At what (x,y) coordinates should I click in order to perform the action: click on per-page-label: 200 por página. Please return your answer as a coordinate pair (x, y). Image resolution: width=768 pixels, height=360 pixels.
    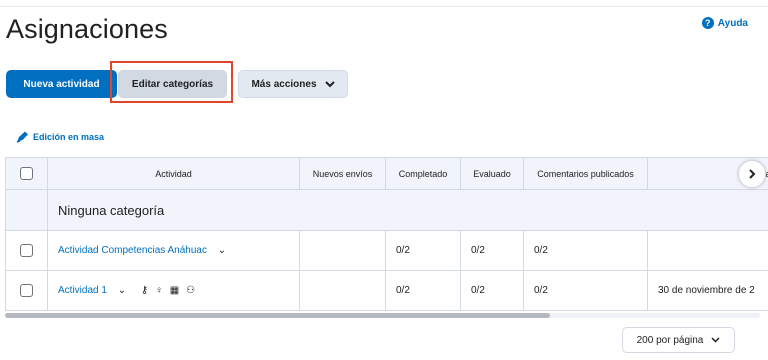
    Looking at the image, I should click on (670, 340).